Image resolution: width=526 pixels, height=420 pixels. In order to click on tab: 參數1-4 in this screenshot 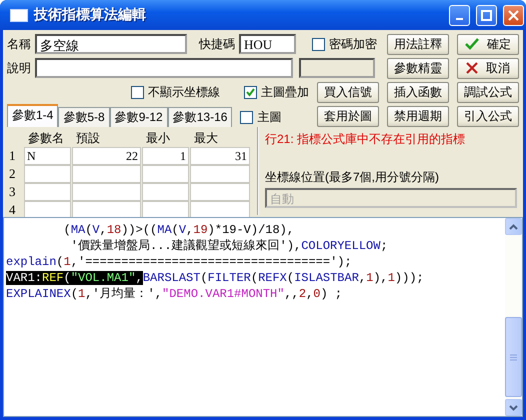, I will do `click(32, 115)`.